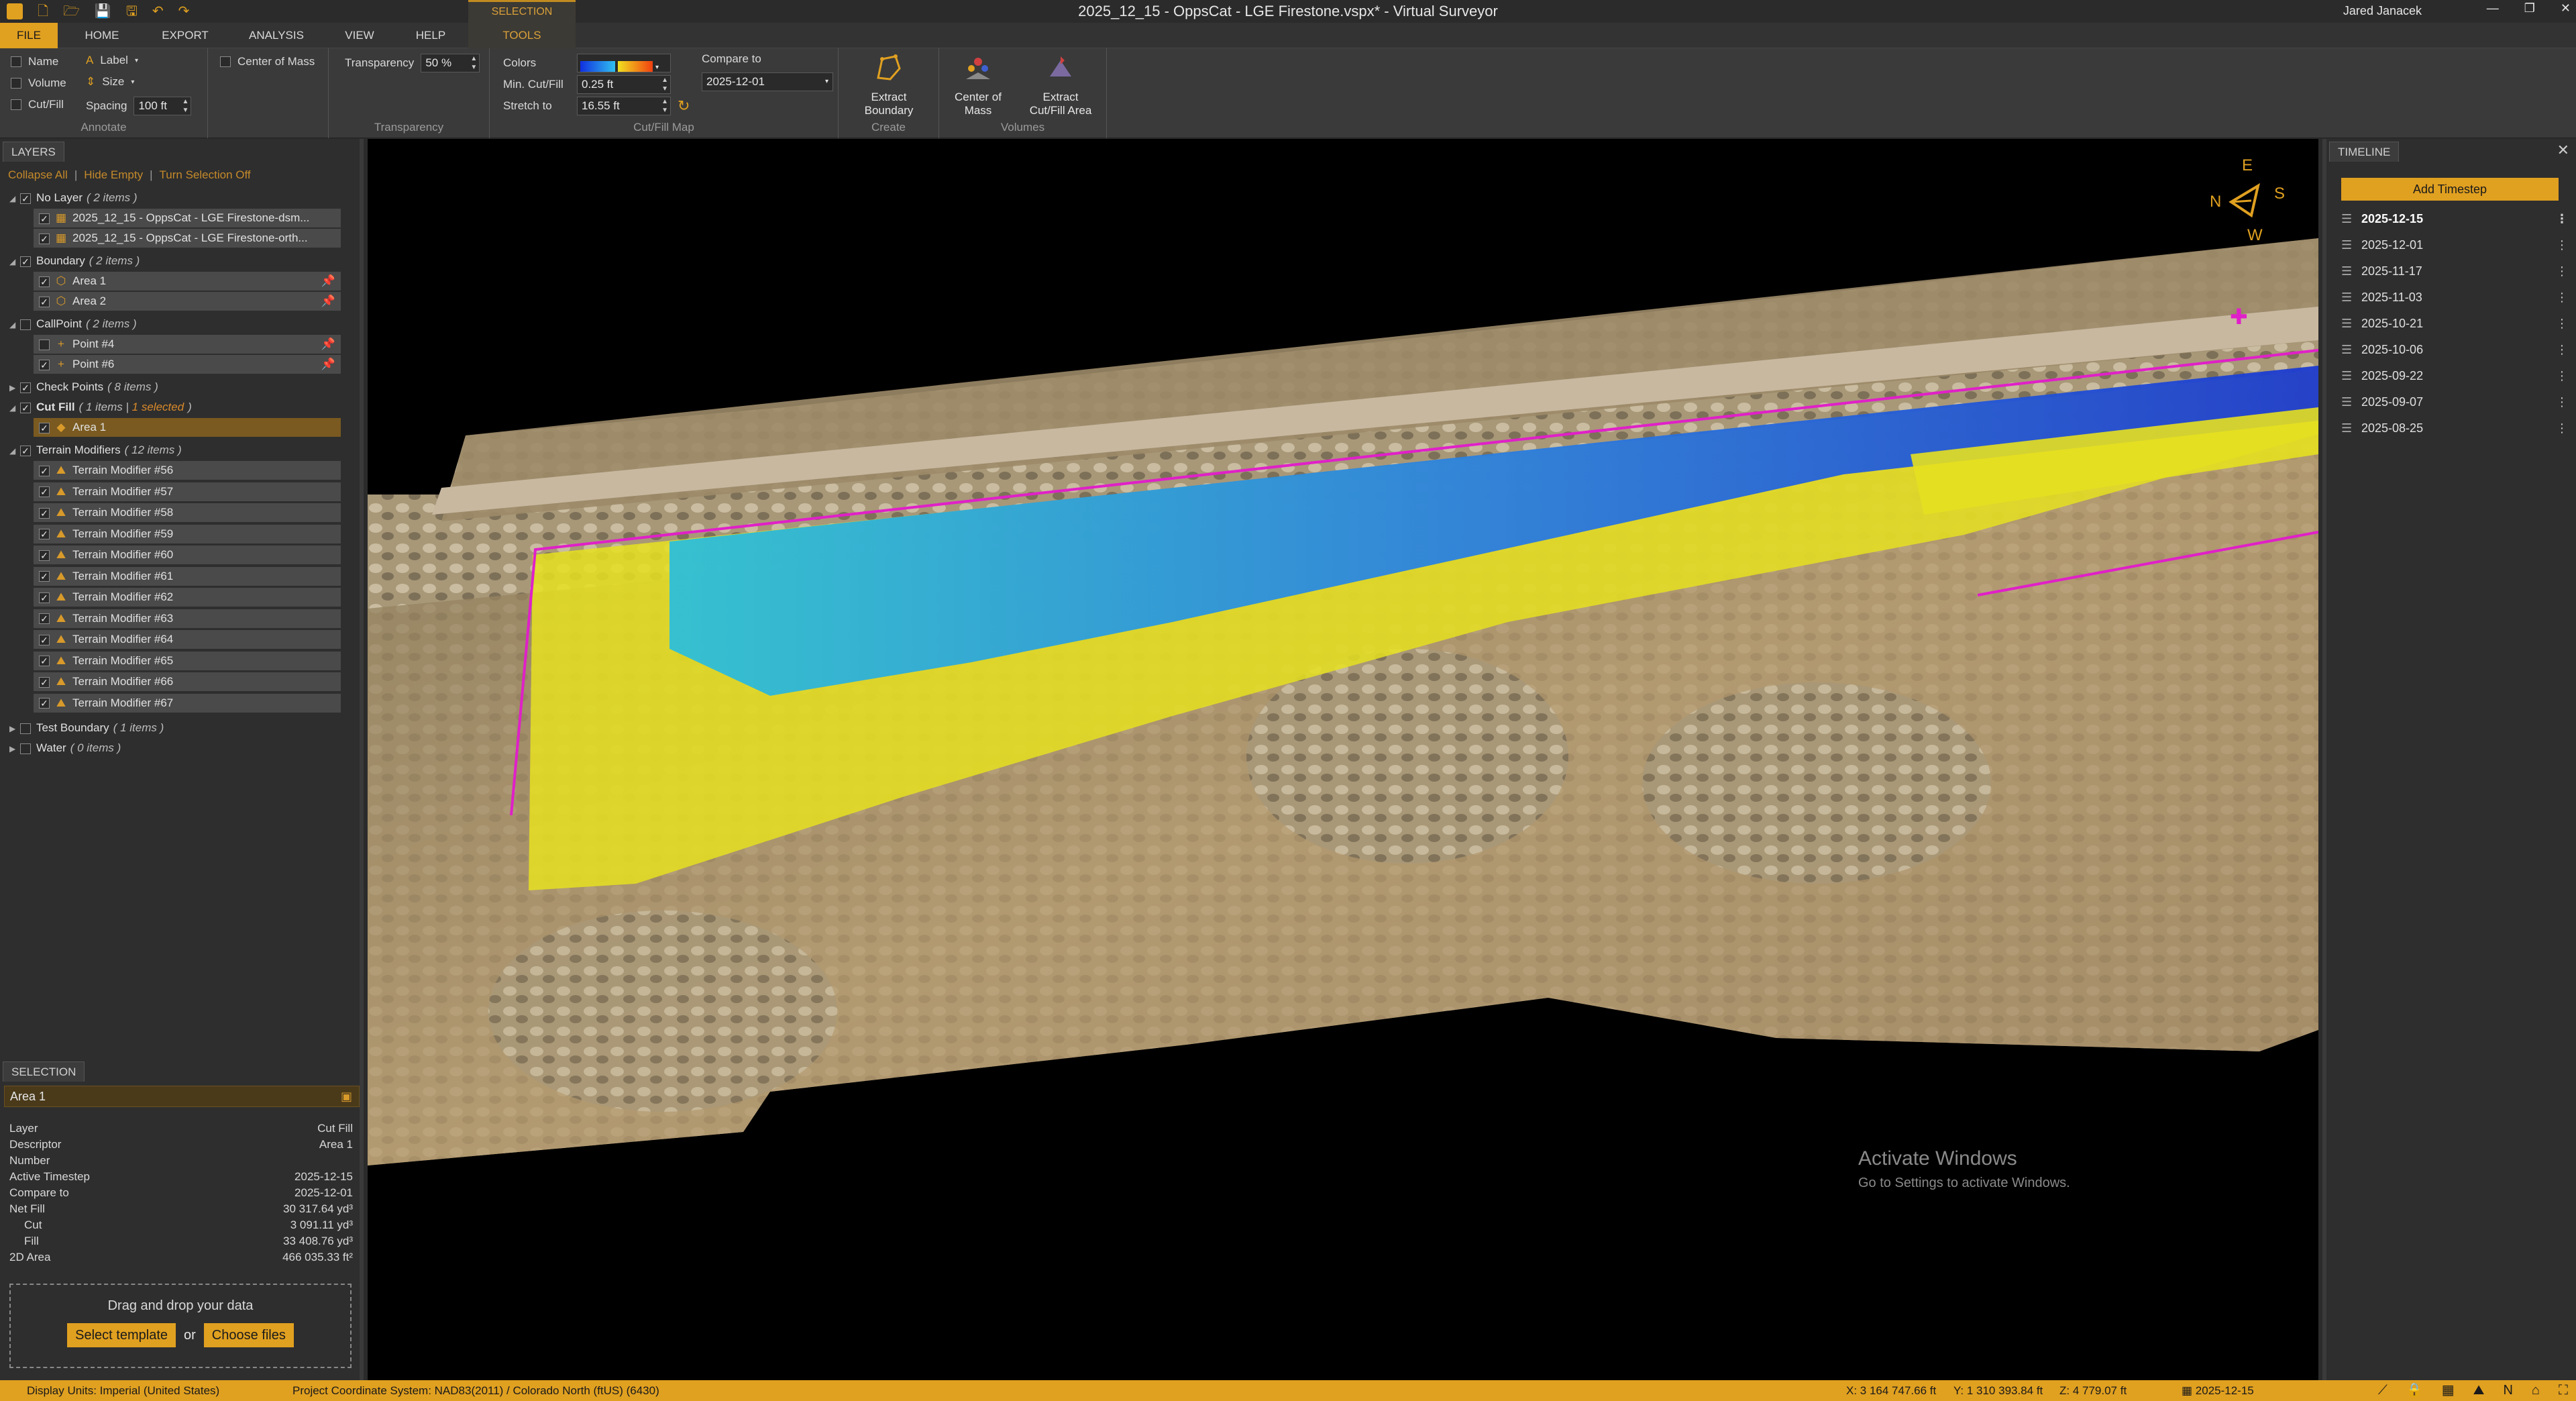 This screenshot has width=2576, height=1401. Describe the element at coordinates (74, 261) in the screenshot. I see `layer-group-boundary: ◢ Boundary ( 2 items )` at that location.